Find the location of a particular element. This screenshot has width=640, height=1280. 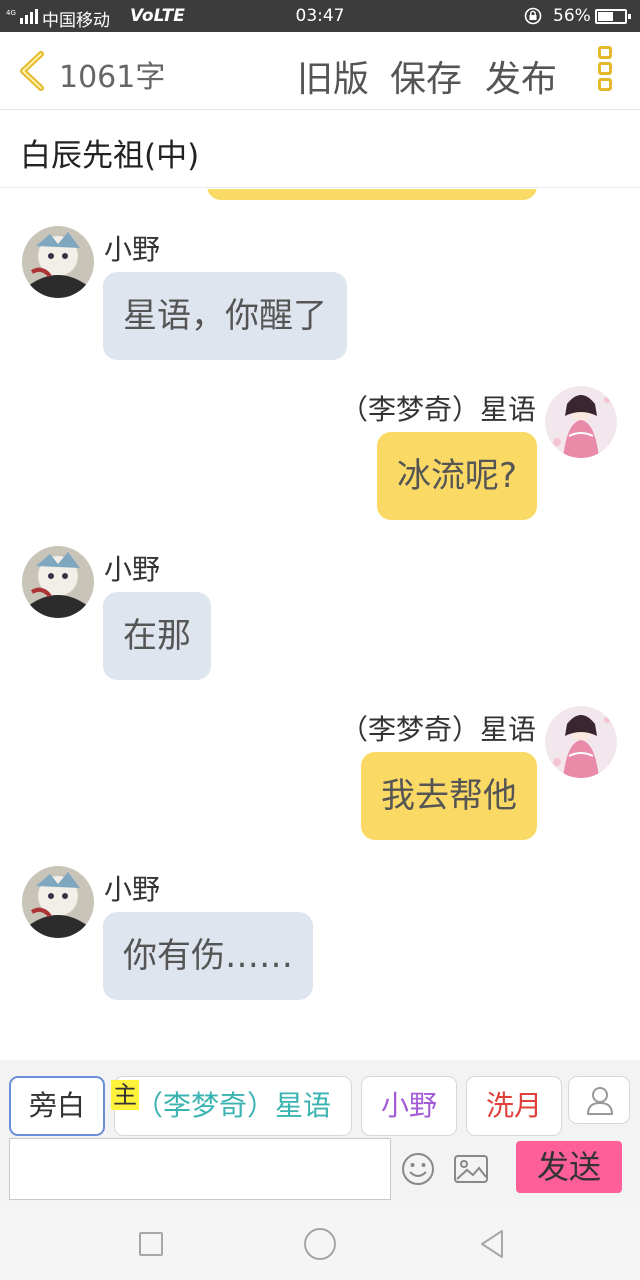

back-chevron-icon is located at coordinates (32, 71).